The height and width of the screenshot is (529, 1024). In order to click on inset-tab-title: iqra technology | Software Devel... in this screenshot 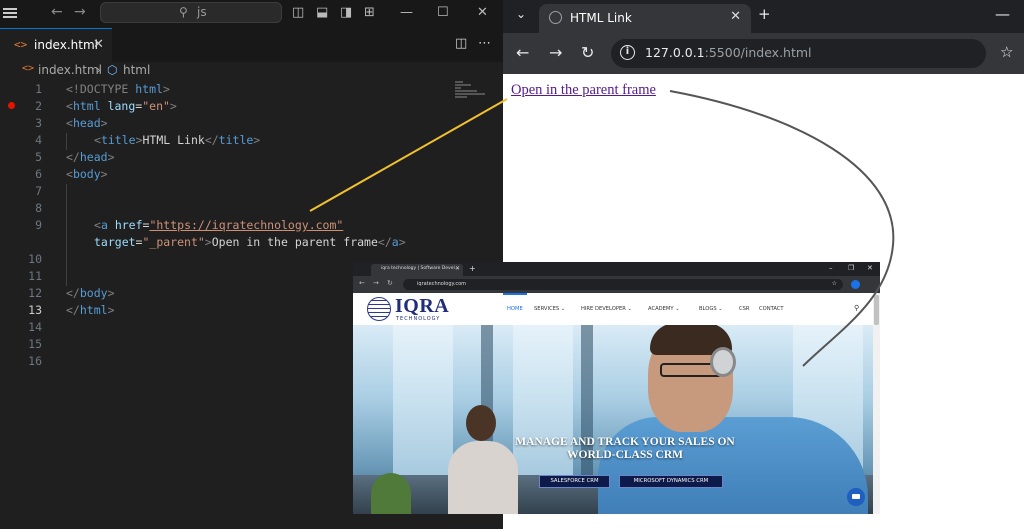, I will do `click(420, 268)`.